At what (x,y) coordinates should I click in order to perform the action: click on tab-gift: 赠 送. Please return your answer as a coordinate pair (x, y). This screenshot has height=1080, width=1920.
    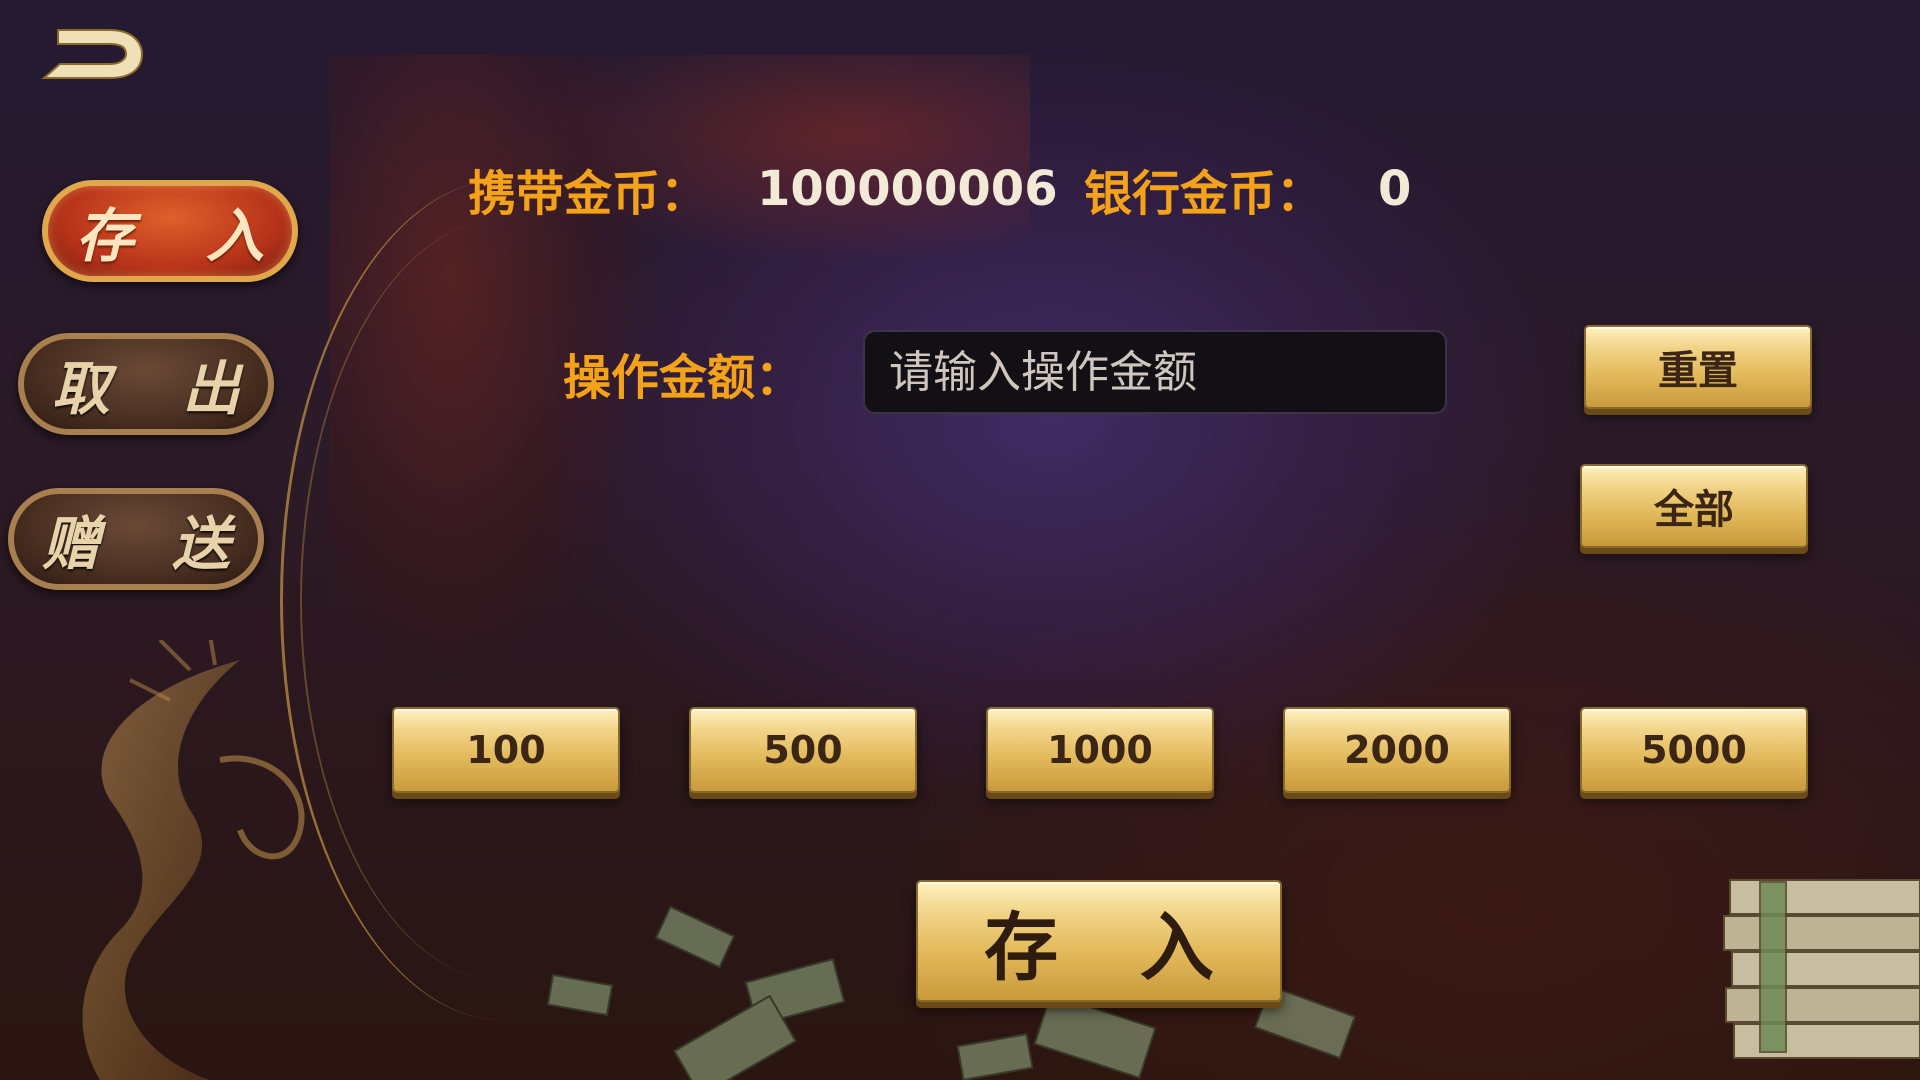
    Looking at the image, I should click on (136, 539).